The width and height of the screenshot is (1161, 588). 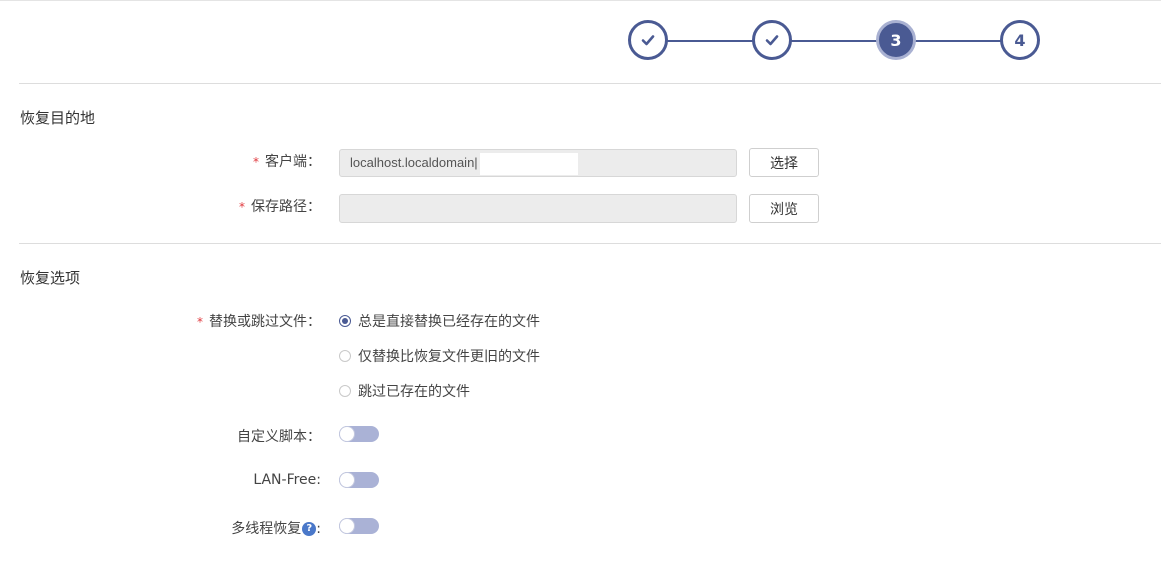 What do you see at coordinates (287, 480) in the screenshot?
I see `lan-free-label: LAN-Free:` at bounding box center [287, 480].